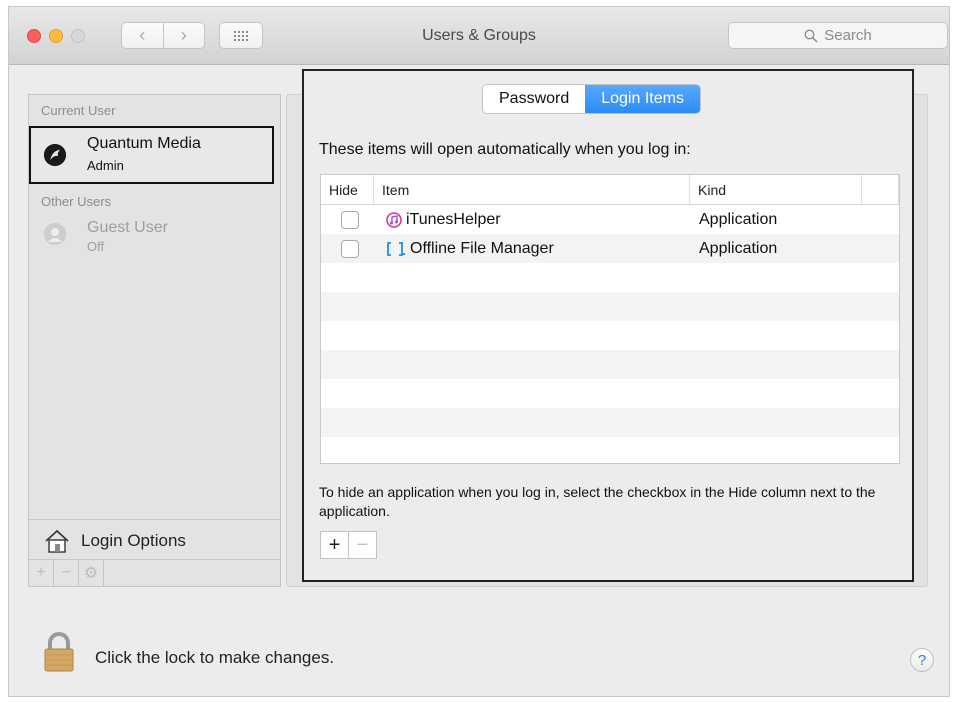 The height and width of the screenshot is (702, 960). Describe the element at coordinates (215, 657) in the screenshot. I see `lock-message: Click the lock to make changes.` at that location.